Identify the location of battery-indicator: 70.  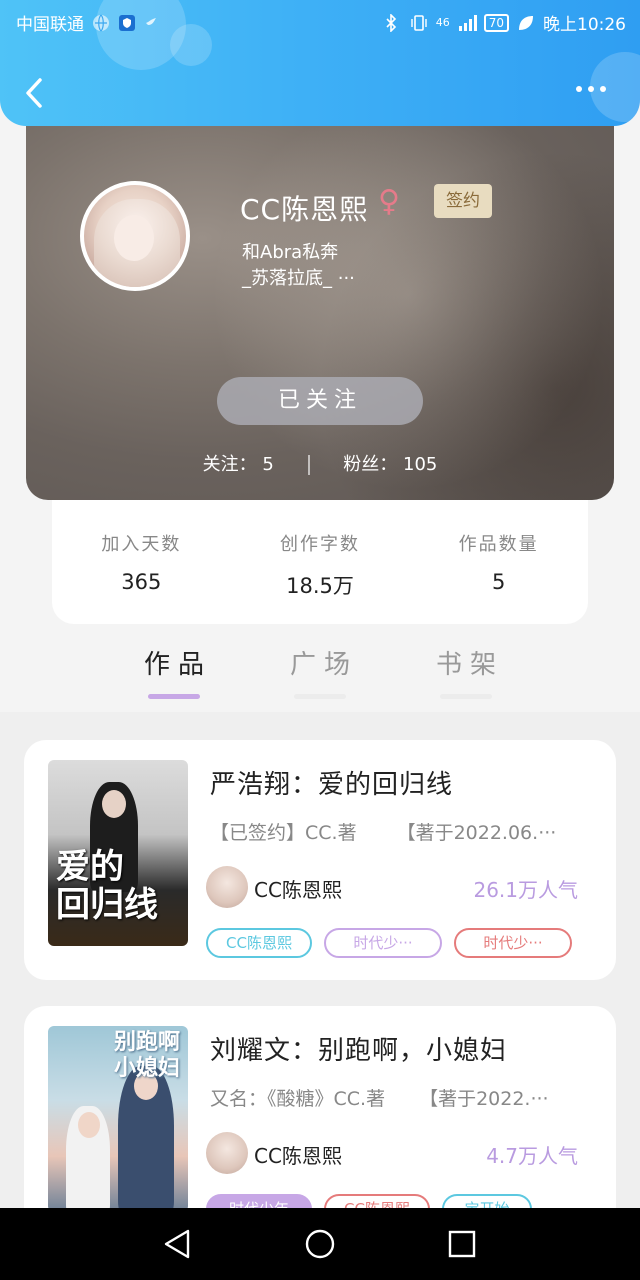
(496, 22).